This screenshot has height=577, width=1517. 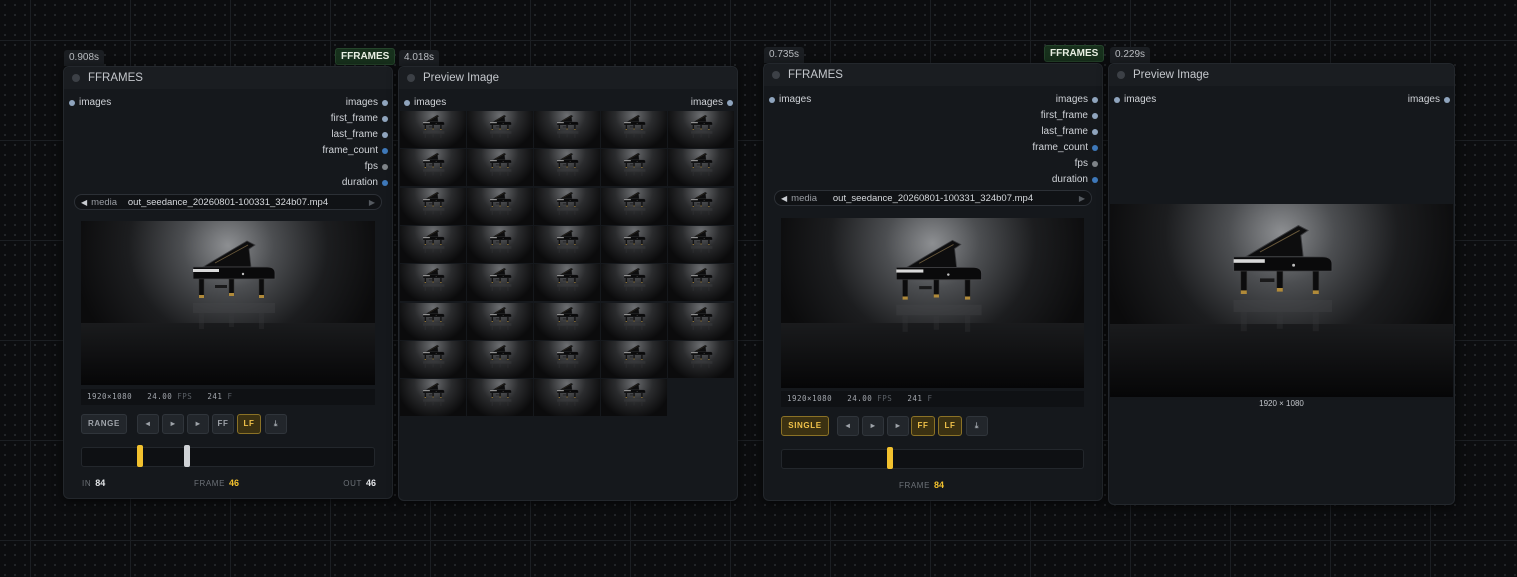 I want to click on range-in-handle, so click(x=140, y=456).